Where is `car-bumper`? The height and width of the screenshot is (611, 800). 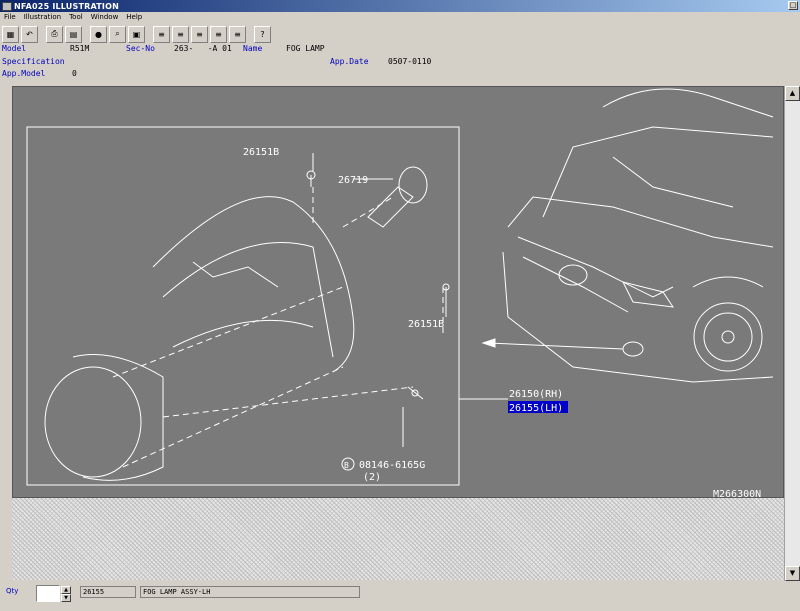 car-bumper is located at coordinates (638, 317).